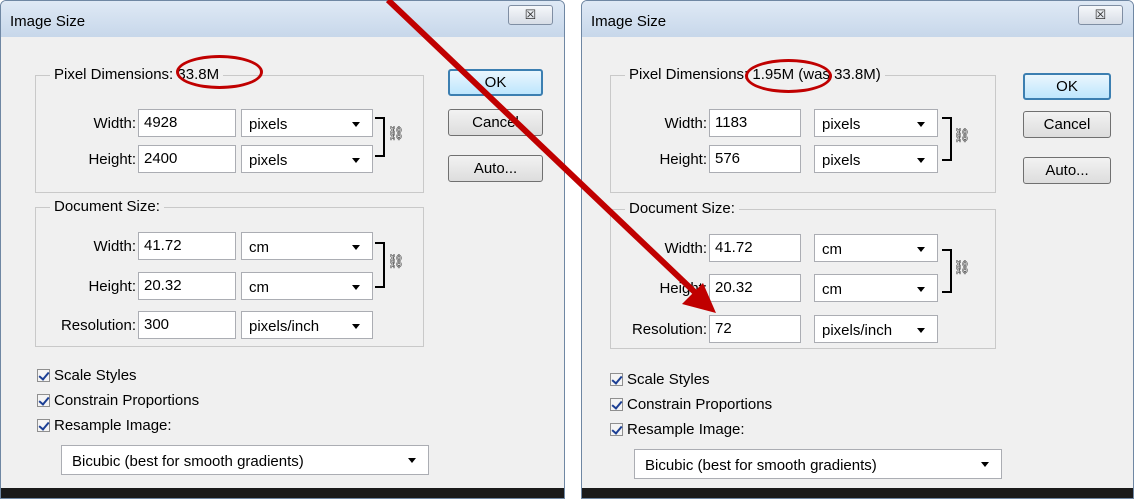 The width and height of the screenshot is (1134, 499). What do you see at coordinates (755, 123) in the screenshot?
I see `pixel-width-input: 1183` at bounding box center [755, 123].